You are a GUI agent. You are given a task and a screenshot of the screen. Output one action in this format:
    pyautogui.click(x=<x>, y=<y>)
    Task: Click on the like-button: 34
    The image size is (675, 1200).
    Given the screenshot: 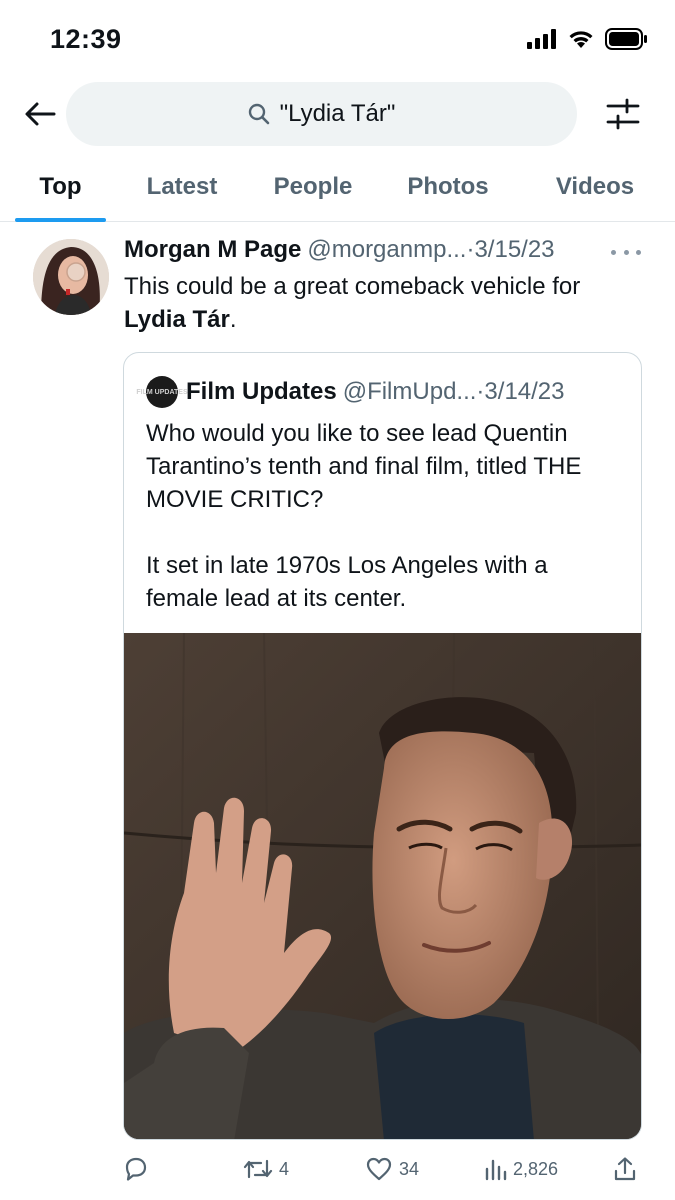 What is the action you would take?
    pyautogui.click(x=392, y=1169)
    